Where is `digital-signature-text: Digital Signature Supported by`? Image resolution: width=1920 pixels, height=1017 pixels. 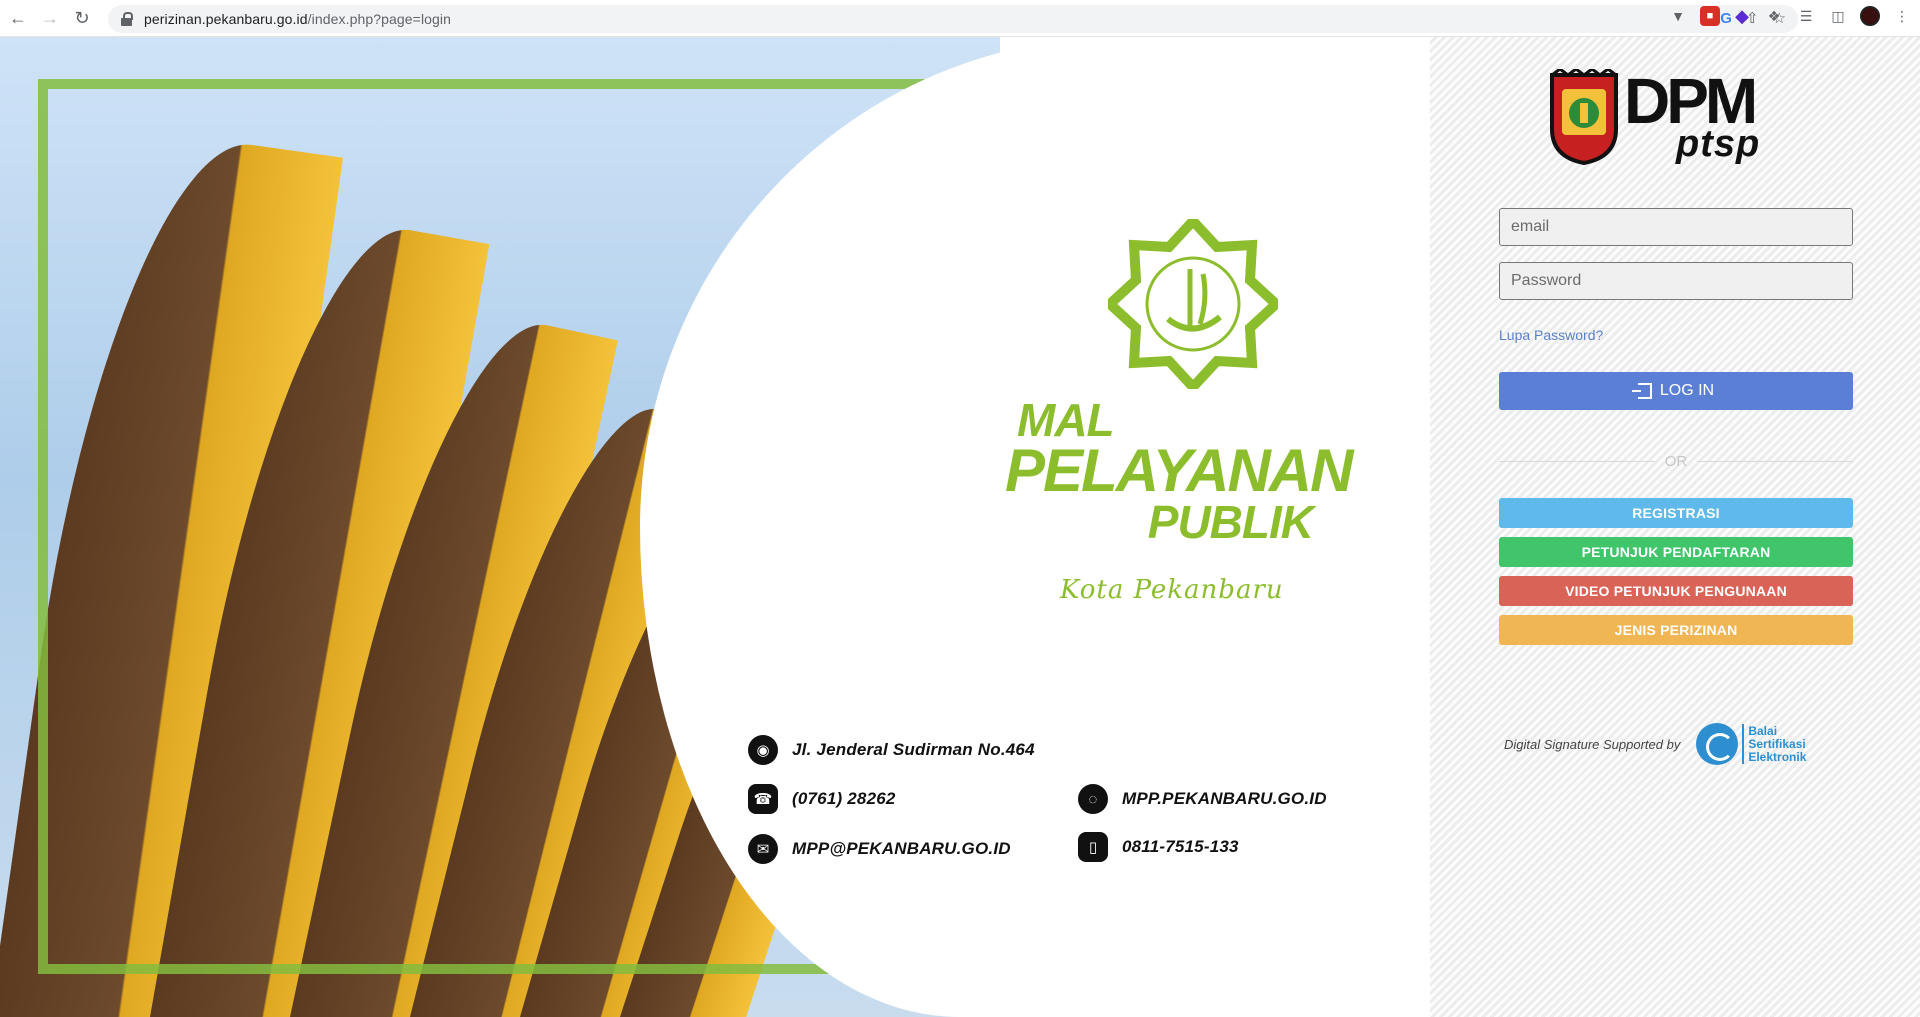
digital-signature-text: Digital Signature Supported by is located at coordinates (1592, 744).